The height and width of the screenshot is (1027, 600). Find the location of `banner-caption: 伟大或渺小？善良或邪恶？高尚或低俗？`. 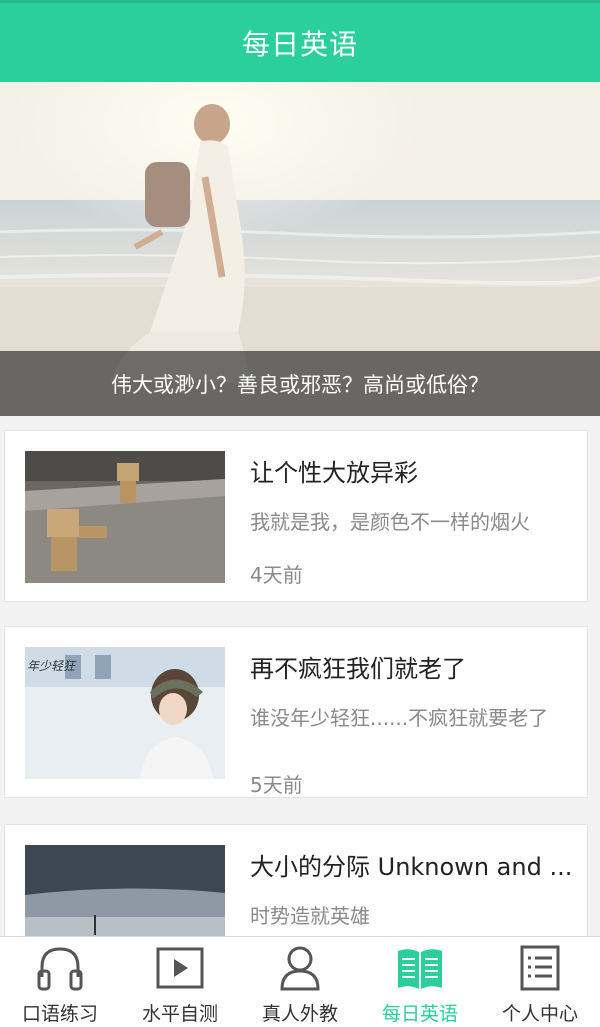

banner-caption: 伟大或渺小？善良或邪恶？高尚或低俗？ is located at coordinates (300, 383).